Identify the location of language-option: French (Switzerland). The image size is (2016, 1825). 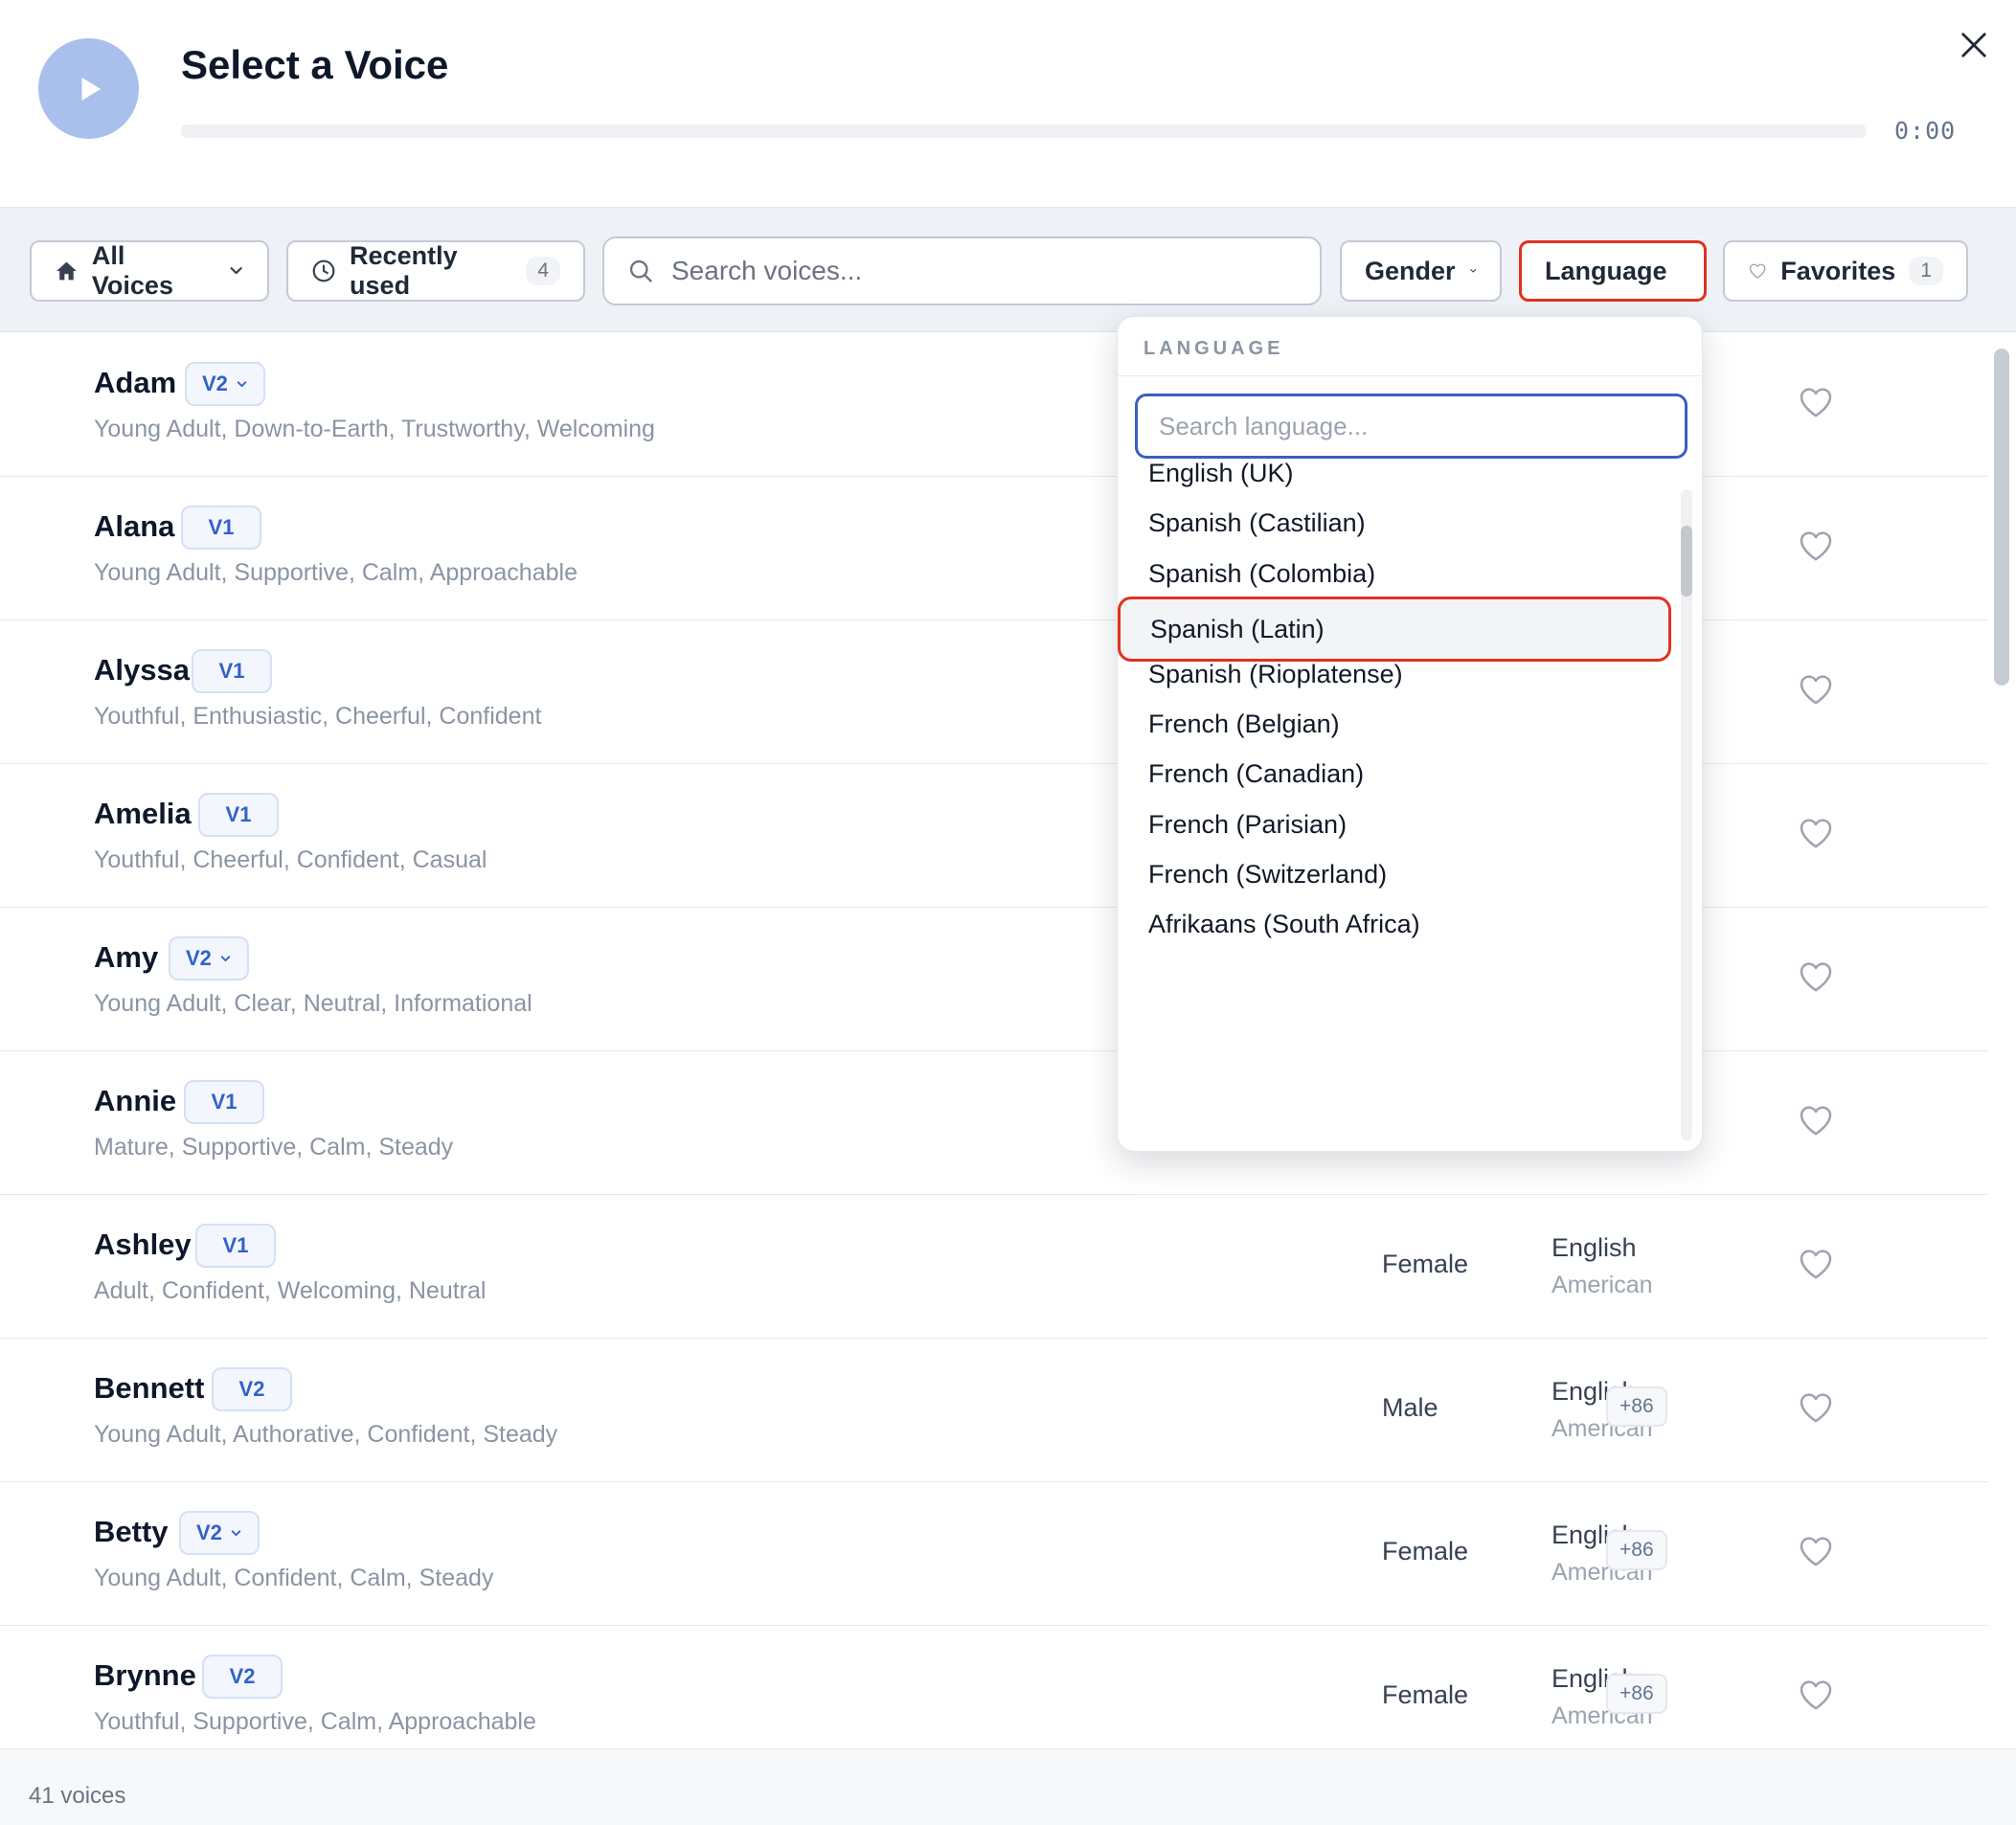
(1267, 875).